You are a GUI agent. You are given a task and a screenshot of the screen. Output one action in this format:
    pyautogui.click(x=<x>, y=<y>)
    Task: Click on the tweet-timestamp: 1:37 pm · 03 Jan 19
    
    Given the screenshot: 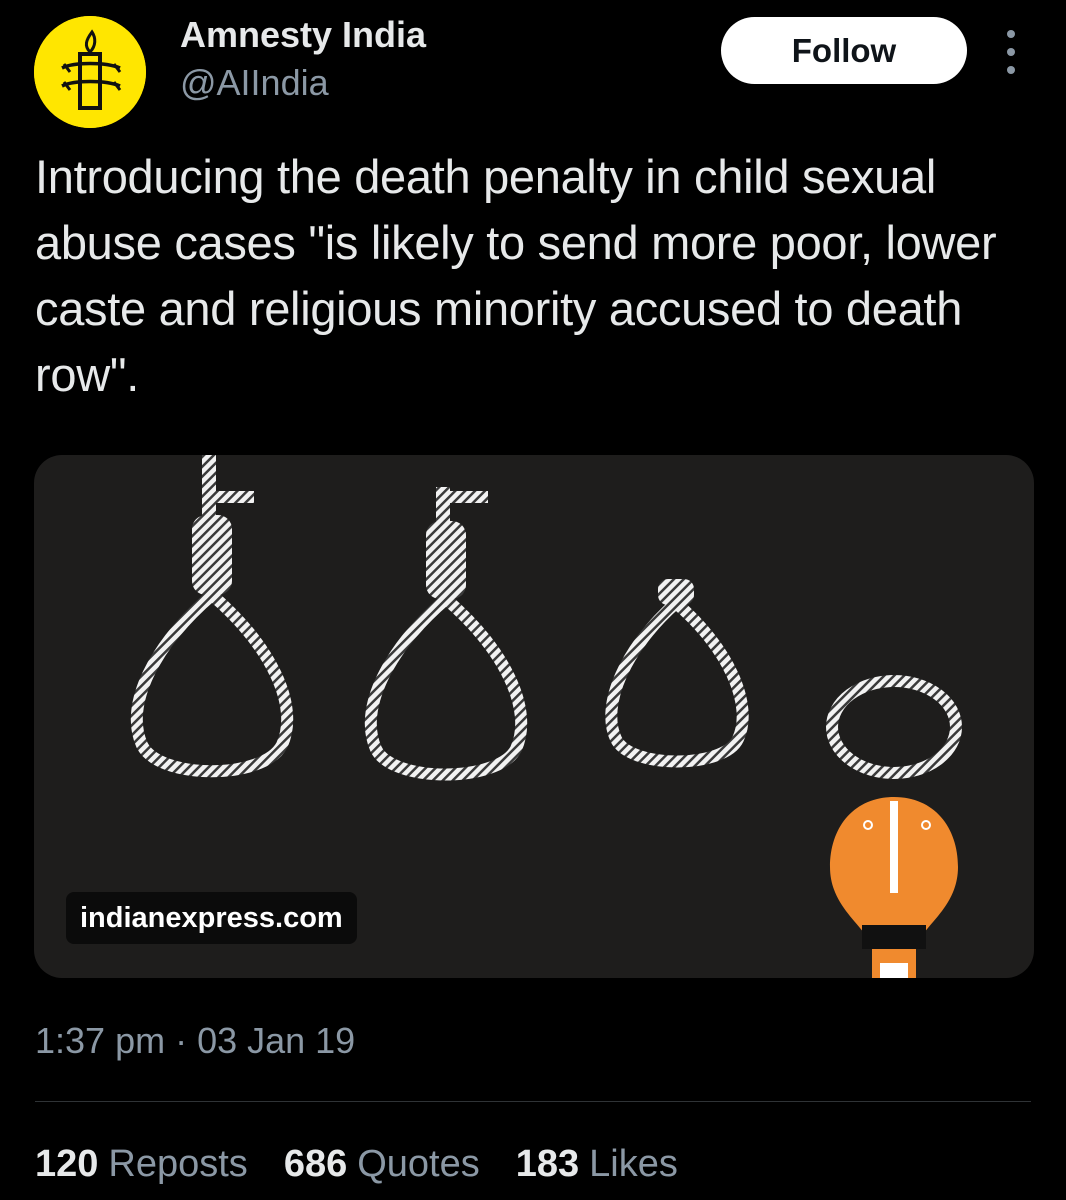 What is the action you would take?
    pyautogui.click(x=195, y=1041)
    